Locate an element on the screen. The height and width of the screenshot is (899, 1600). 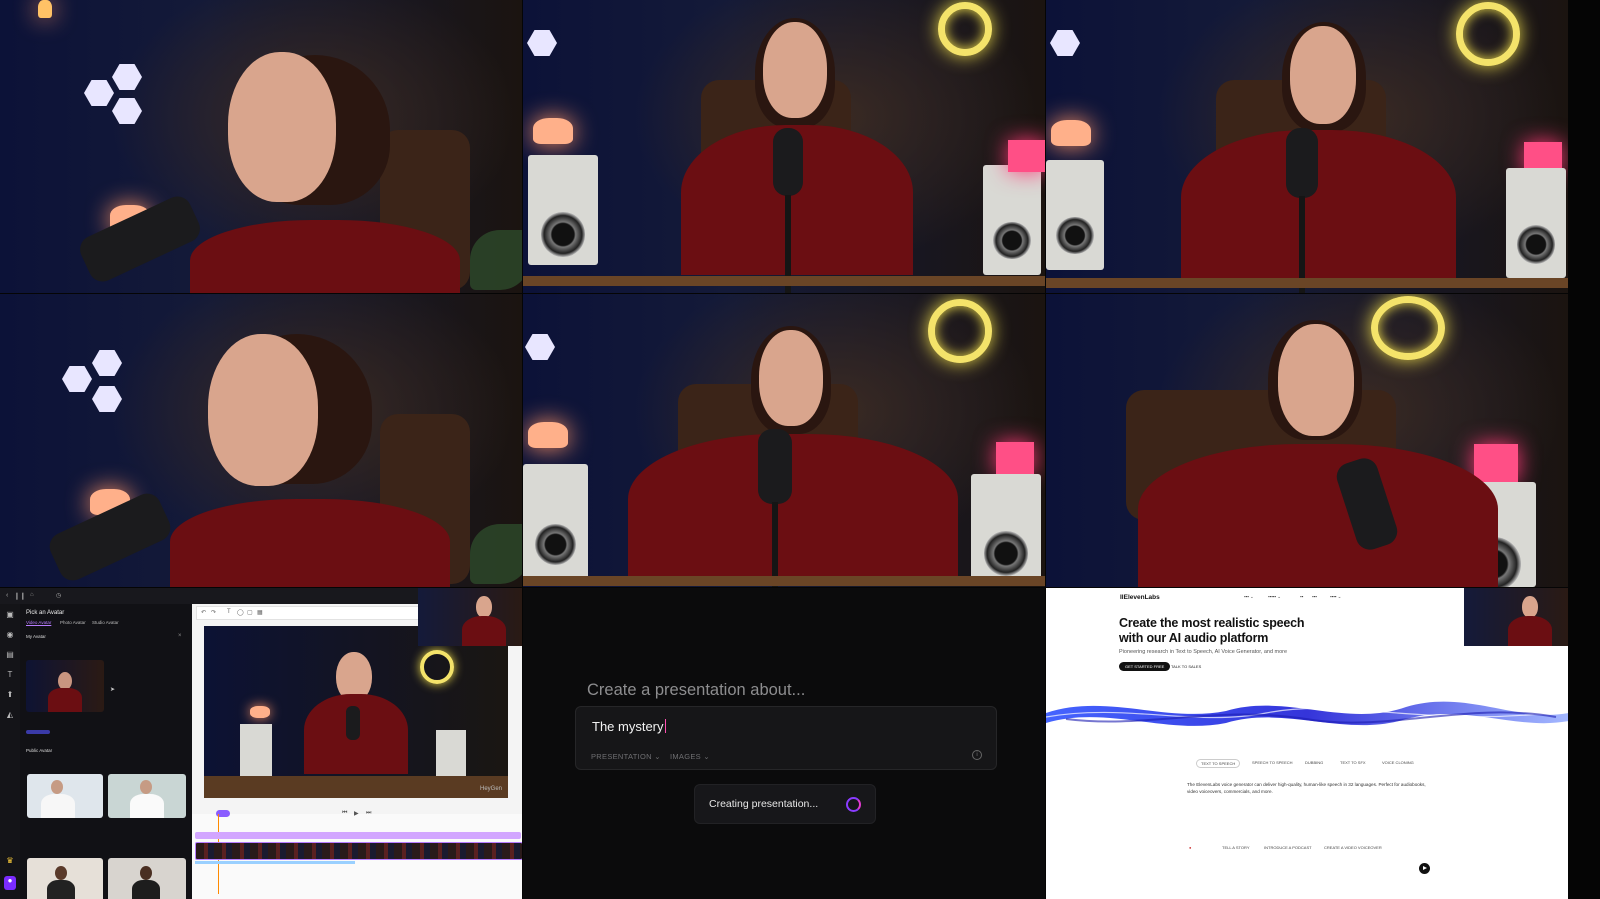
story-option: TELL A STORY is located at coordinates (1236, 847).